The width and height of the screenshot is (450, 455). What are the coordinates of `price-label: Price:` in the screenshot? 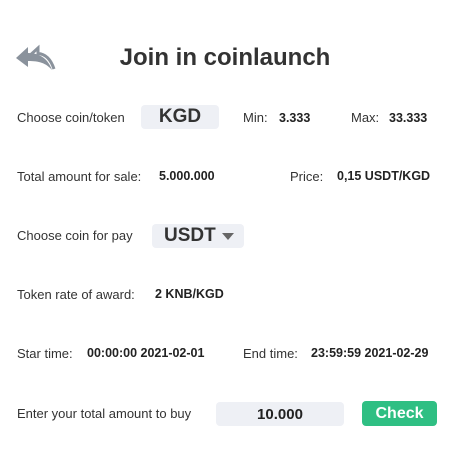 It's located at (307, 176).